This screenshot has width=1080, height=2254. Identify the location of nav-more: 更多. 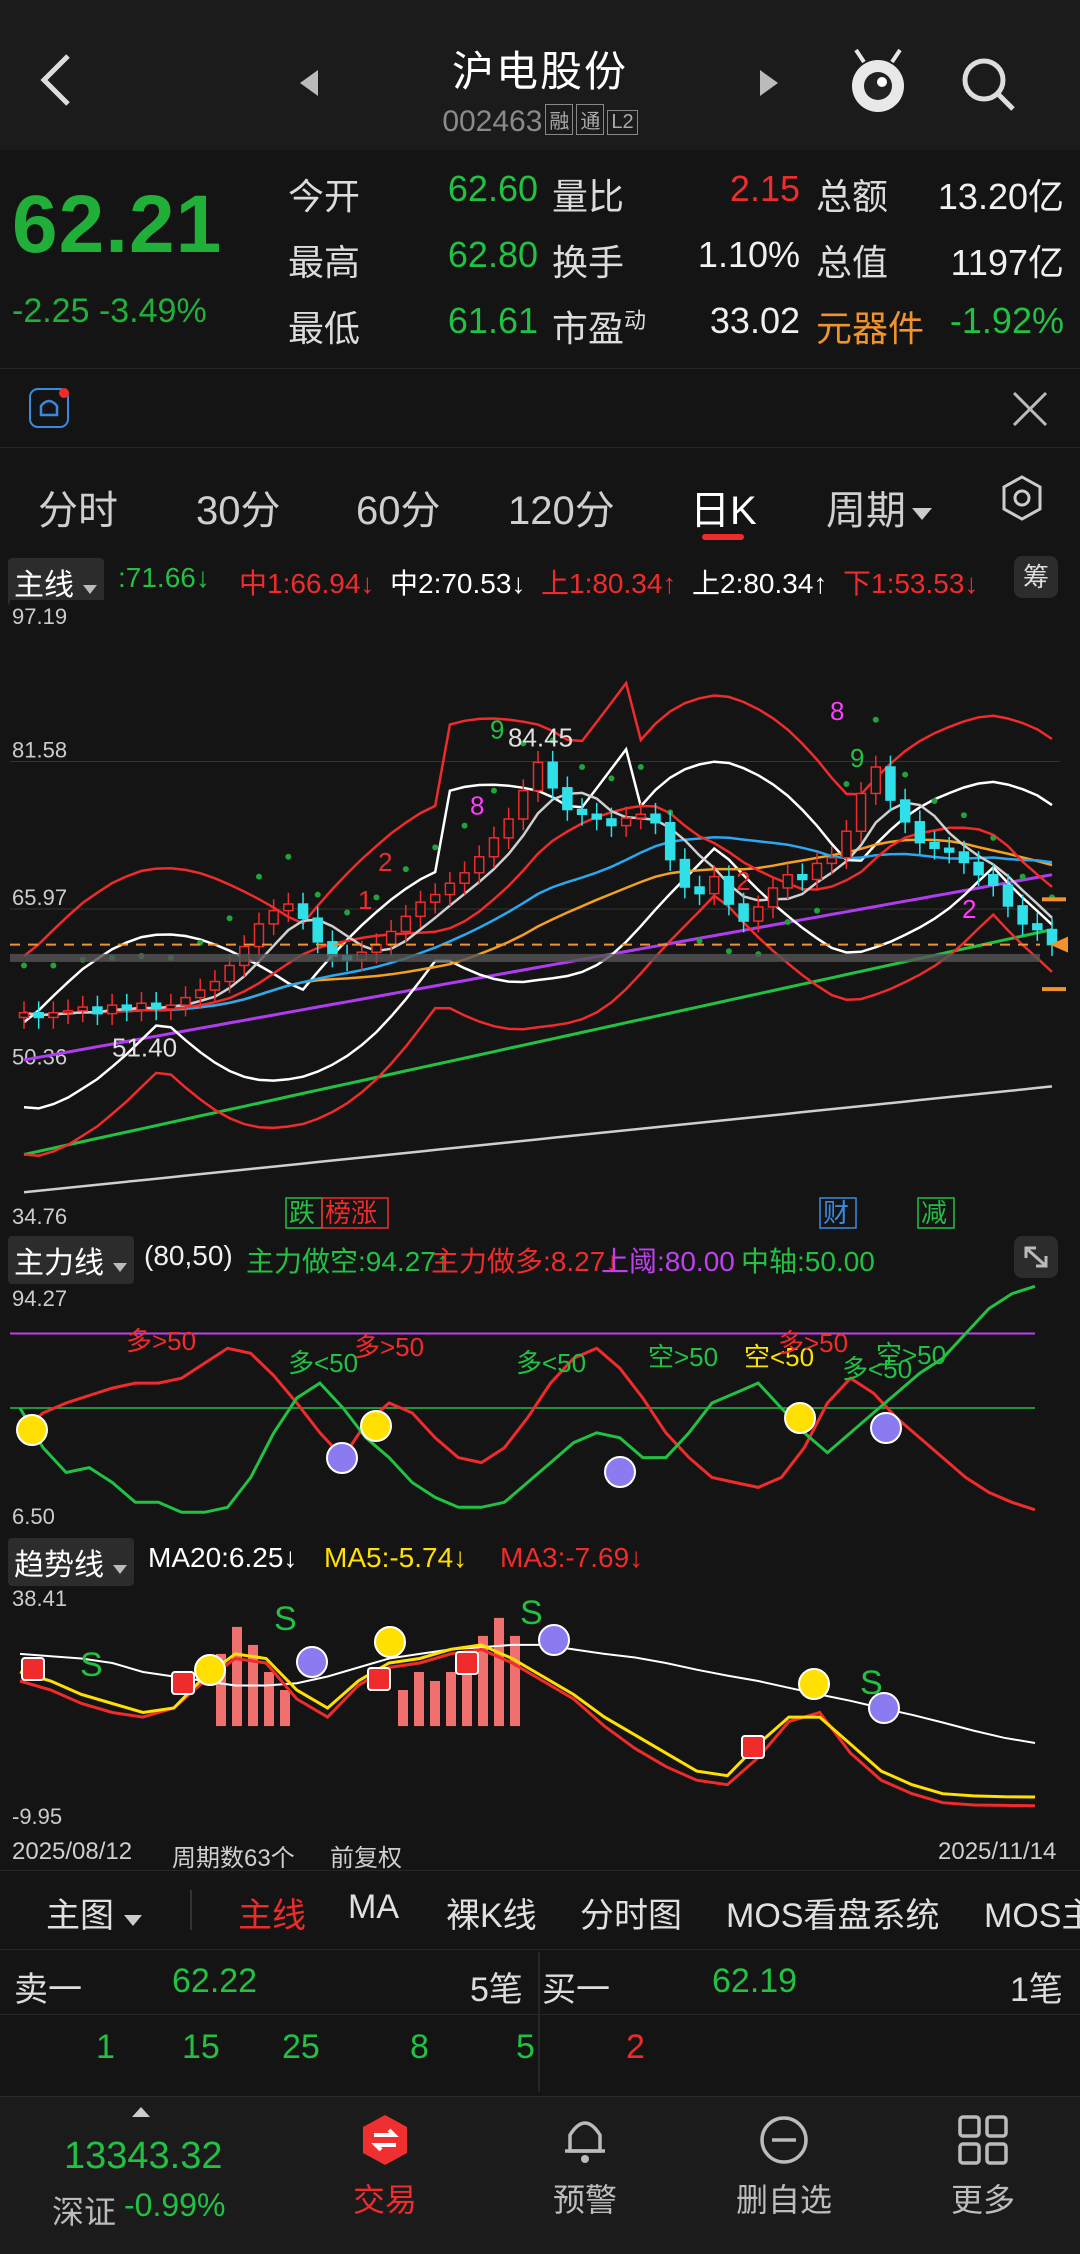
(983, 2198).